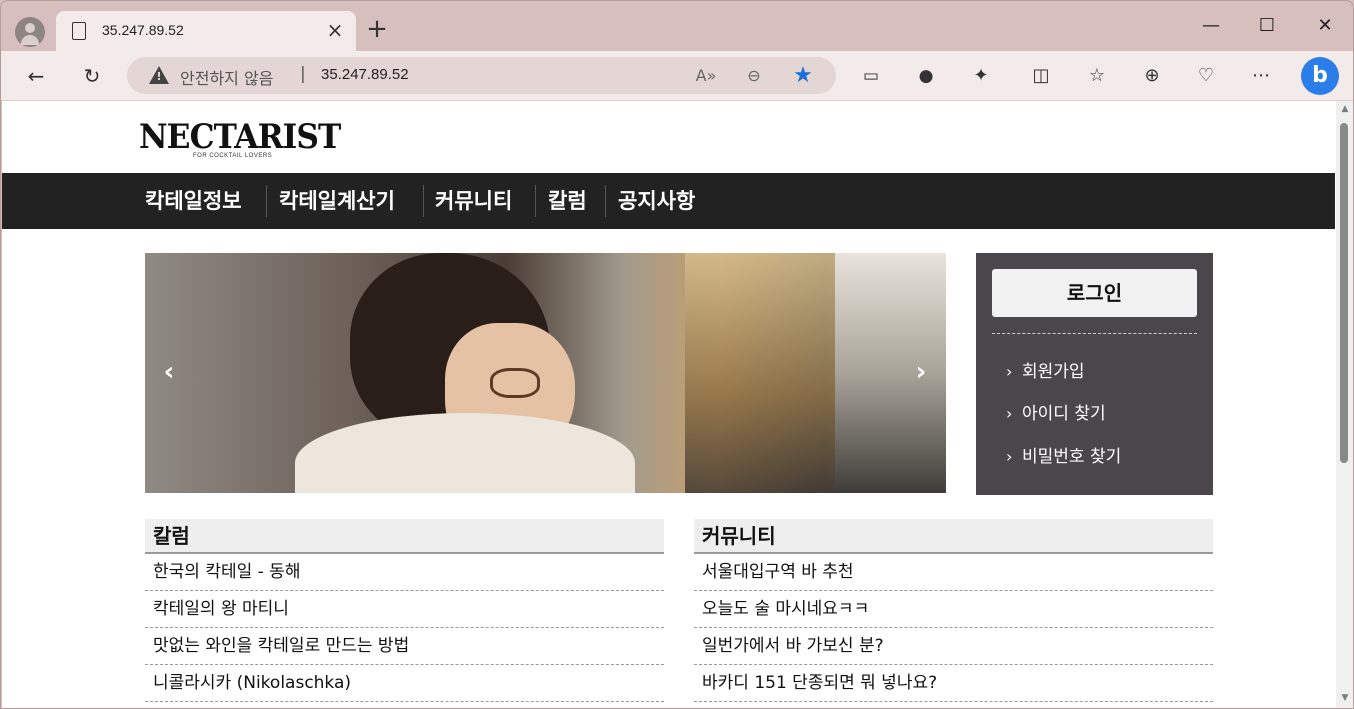 The height and width of the screenshot is (709, 1354). Describe the element at coordinates (1072, 457) in the screenshot. I see `find-password-label: 비밀번호 찾기` at that location.